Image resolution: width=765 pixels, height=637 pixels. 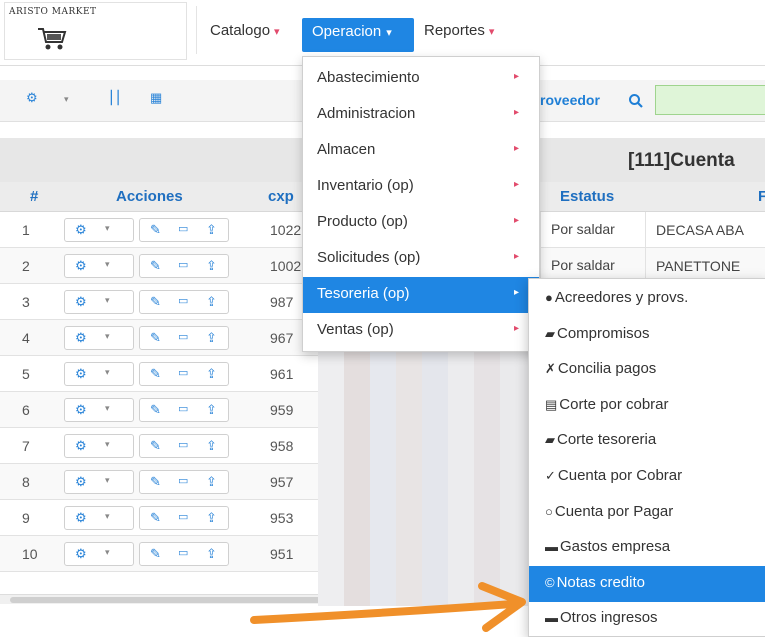 What do you see at coordinates (245, 30) in the screenshot?
I see `nav-catalogo: Catalogo ▾` at bounding box center [245, 30].